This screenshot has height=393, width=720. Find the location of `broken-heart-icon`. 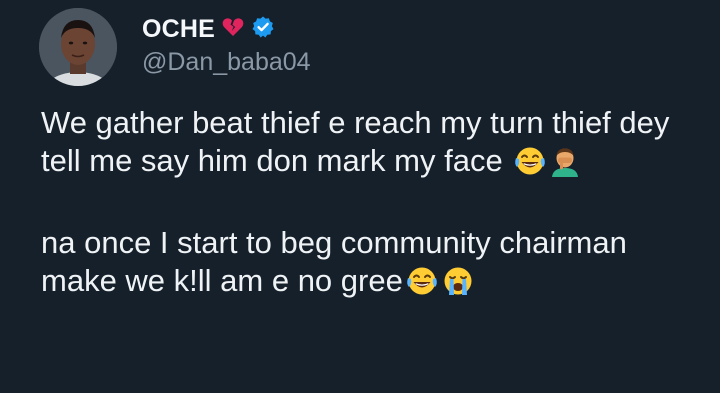

broken-heart-icon is located at coordinates (233, 29).